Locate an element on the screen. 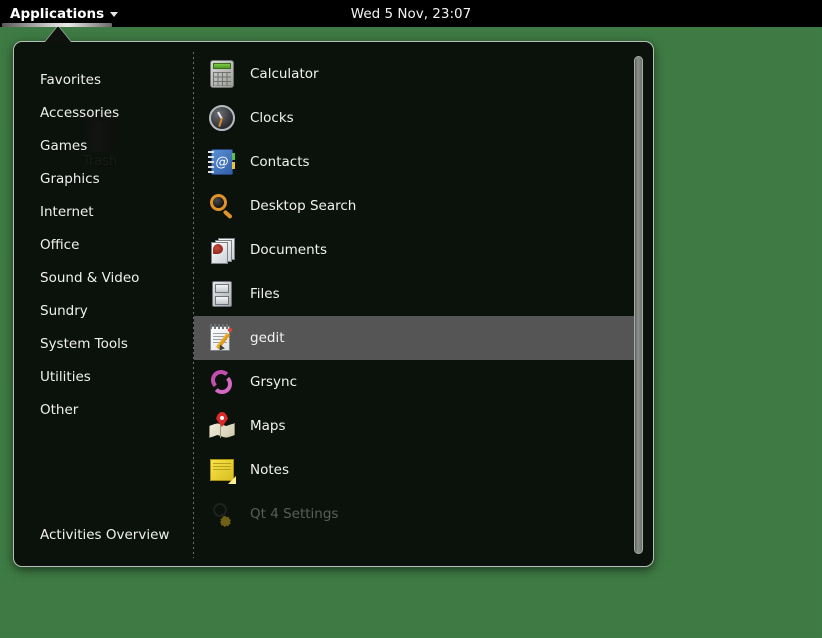 The image size is (822, 638). qt-gear-icon is located at coordinates (222, 514).